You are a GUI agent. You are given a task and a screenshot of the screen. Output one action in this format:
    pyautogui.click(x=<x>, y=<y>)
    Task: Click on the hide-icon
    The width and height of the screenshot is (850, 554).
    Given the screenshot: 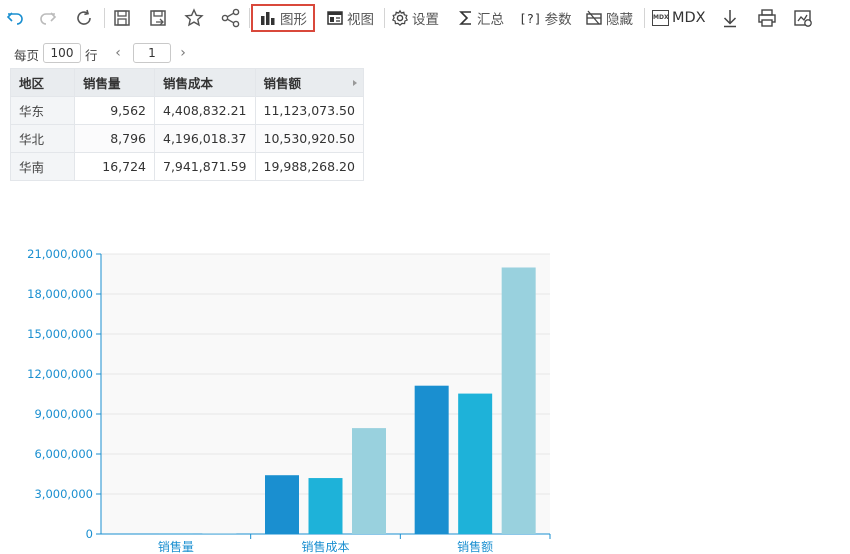 What is the action you would take?
    pyautogui.click(x=594, y=17)
    